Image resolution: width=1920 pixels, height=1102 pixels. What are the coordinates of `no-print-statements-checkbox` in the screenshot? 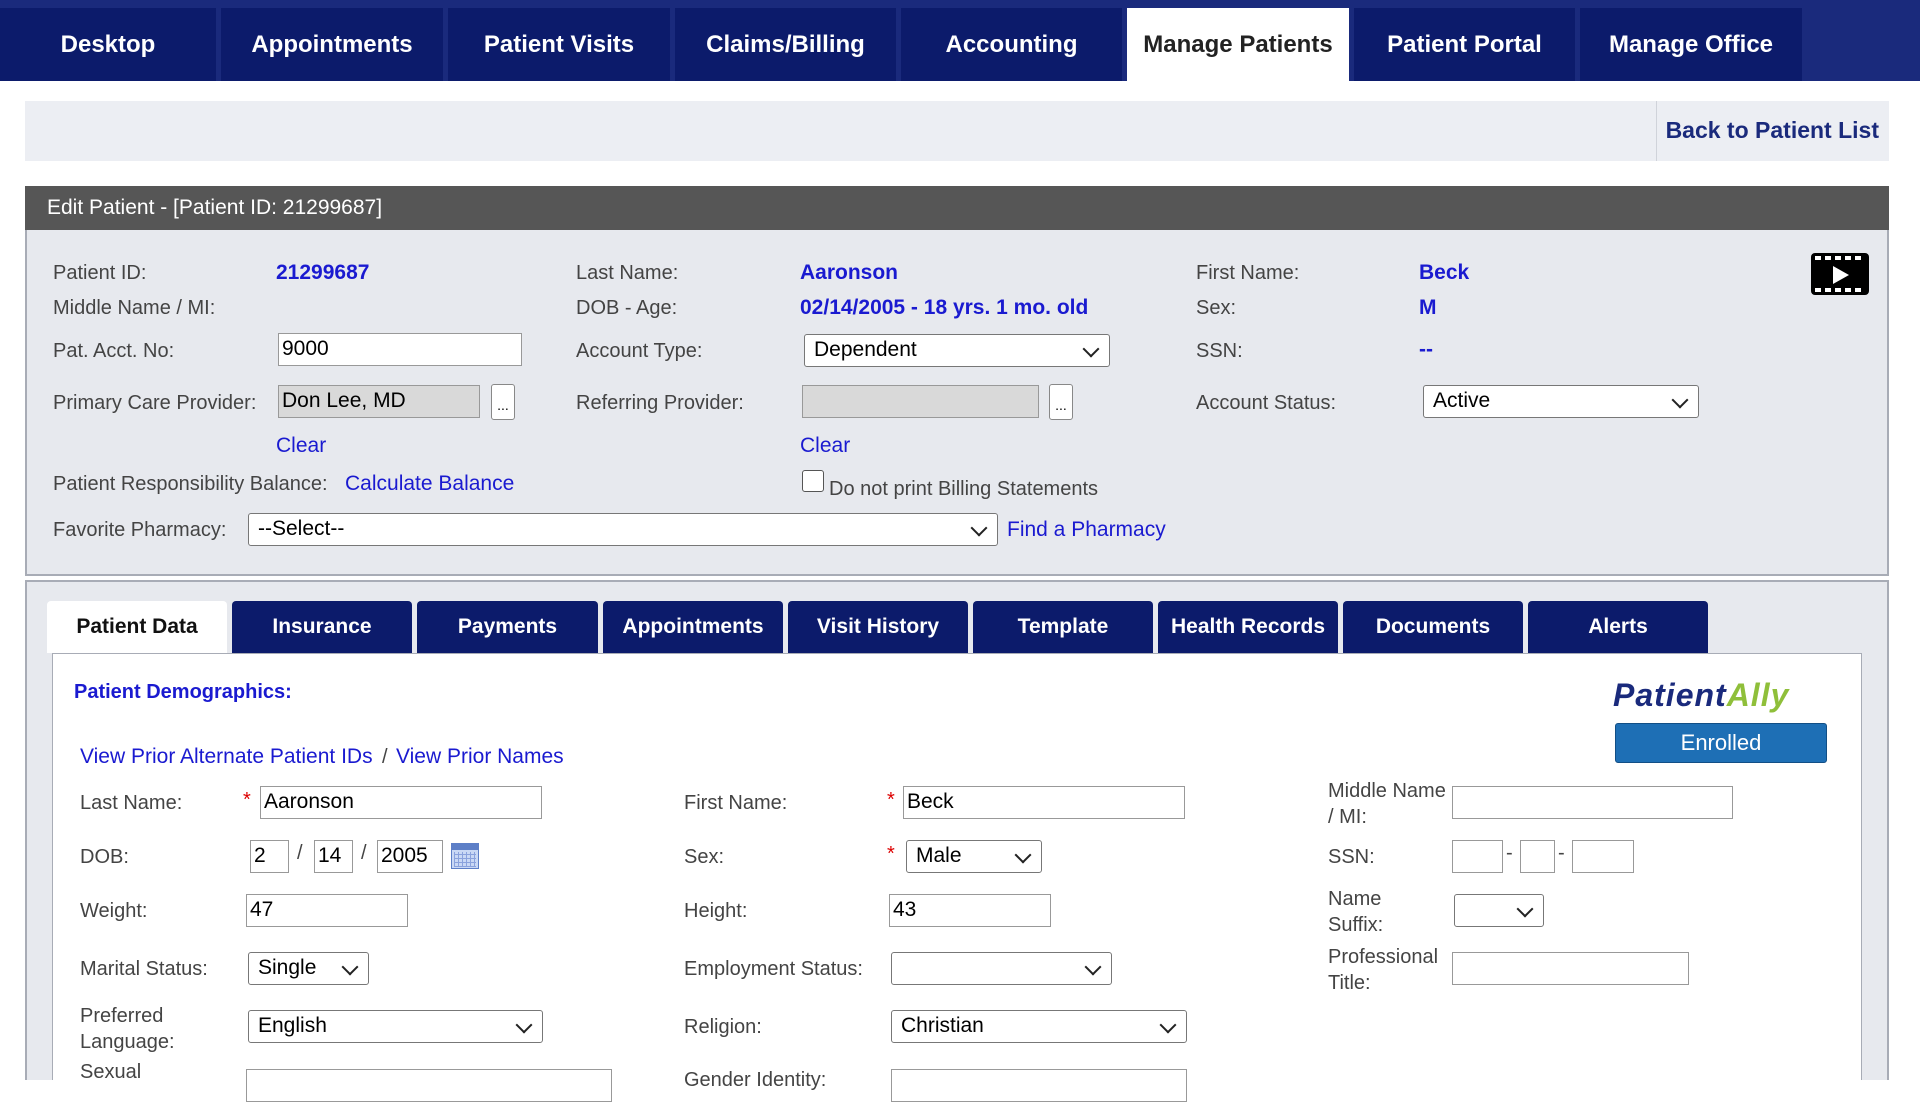 It's located at (813, 481).